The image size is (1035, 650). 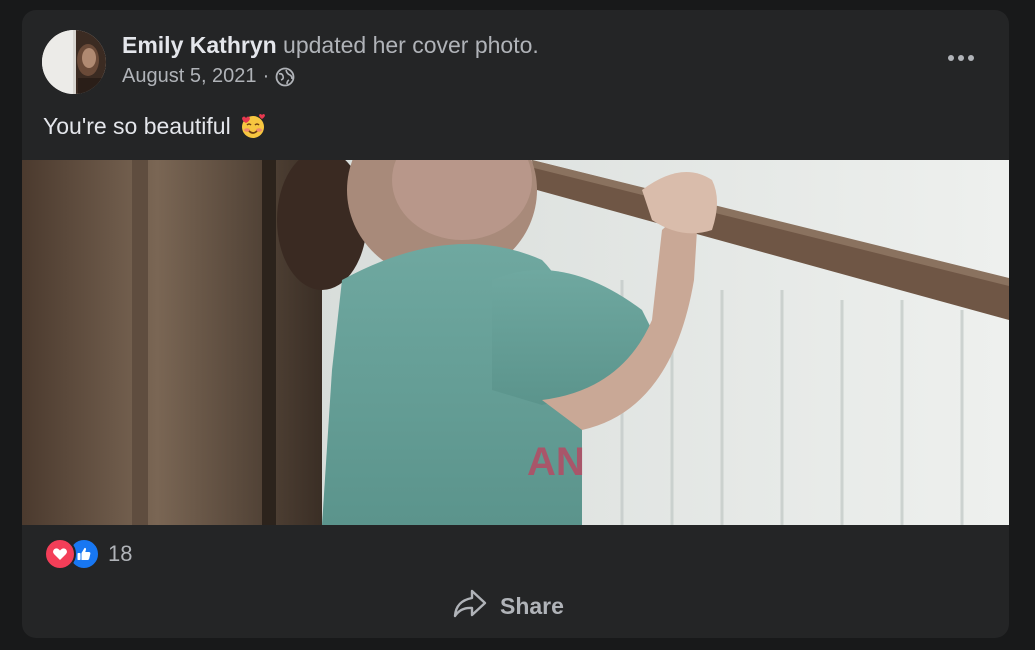 What do you see at coordinates (120, 554) in the screenshot?
I see `reaction-count: 18` at bounding box center [120, 554].